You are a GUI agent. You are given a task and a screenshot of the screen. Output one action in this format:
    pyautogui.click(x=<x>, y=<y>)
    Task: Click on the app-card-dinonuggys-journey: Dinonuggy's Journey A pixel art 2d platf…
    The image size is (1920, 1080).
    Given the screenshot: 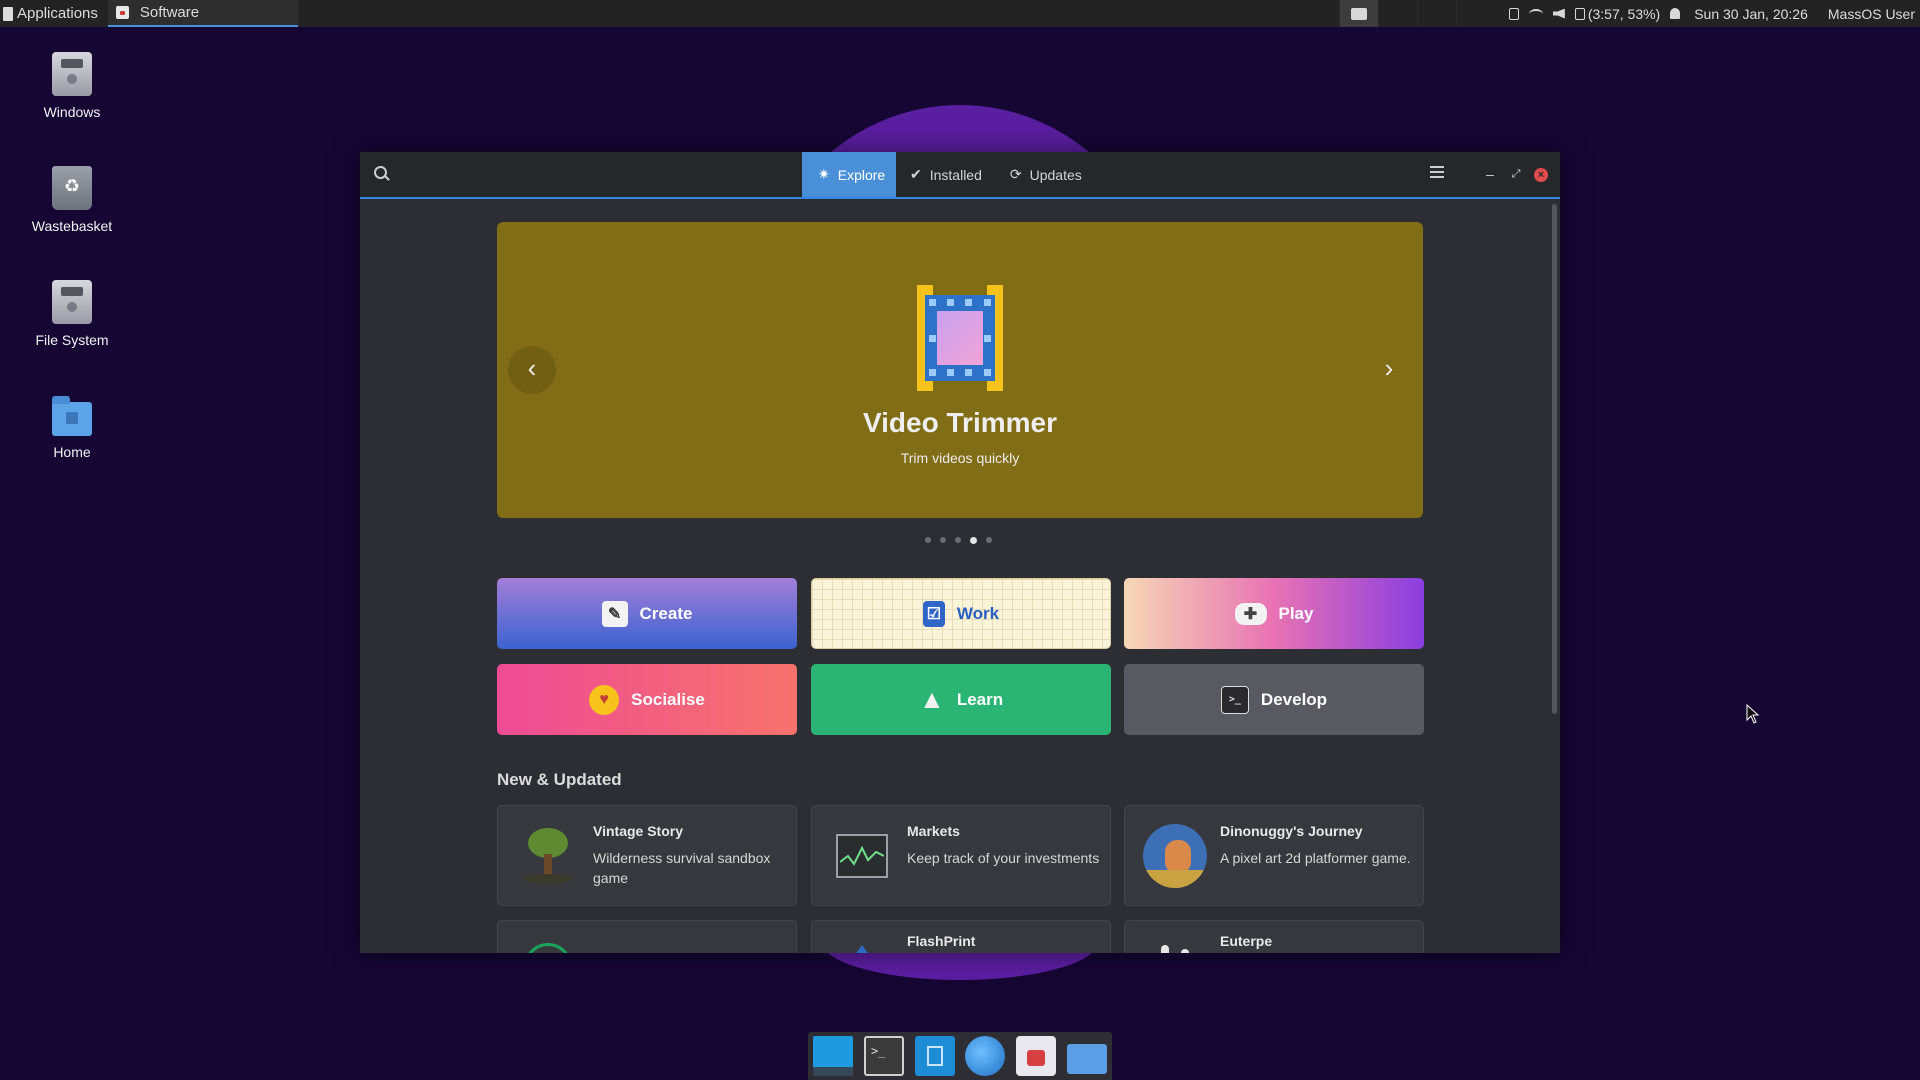 What is the action you would take?
    pyautogui.click(x=1274, y=855)
    